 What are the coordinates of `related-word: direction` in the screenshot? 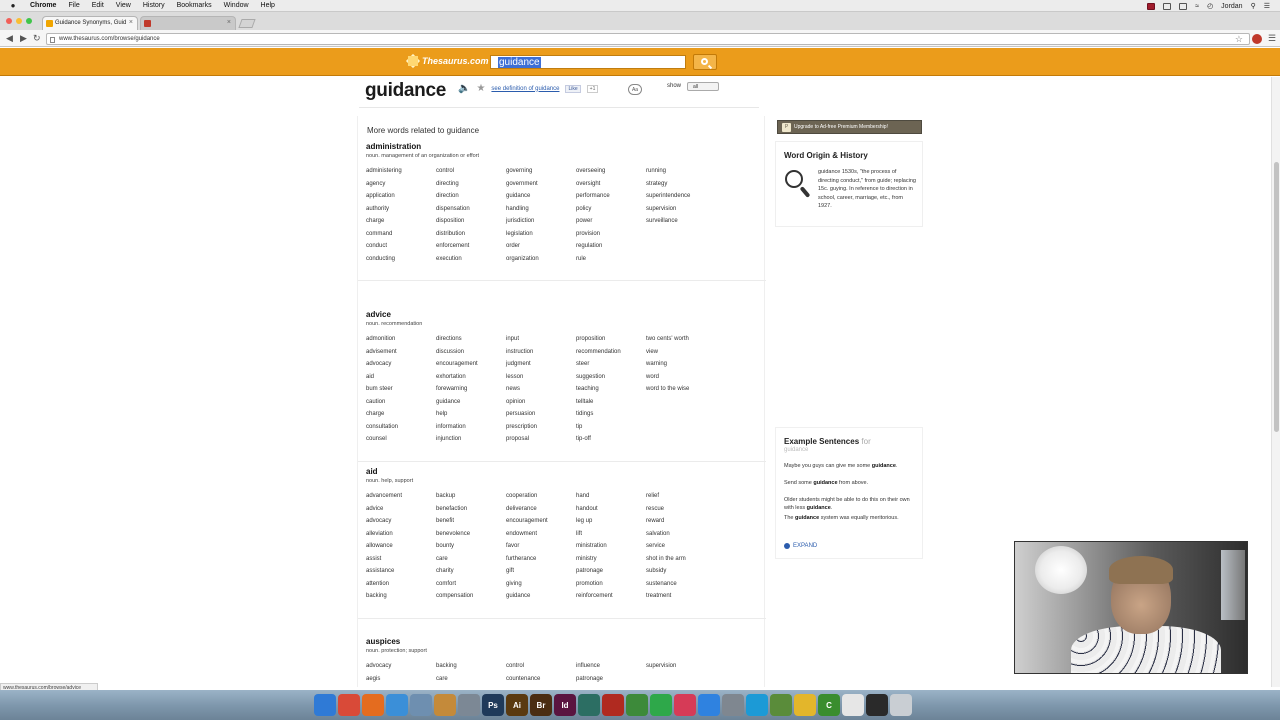 It's located at (471, 199).